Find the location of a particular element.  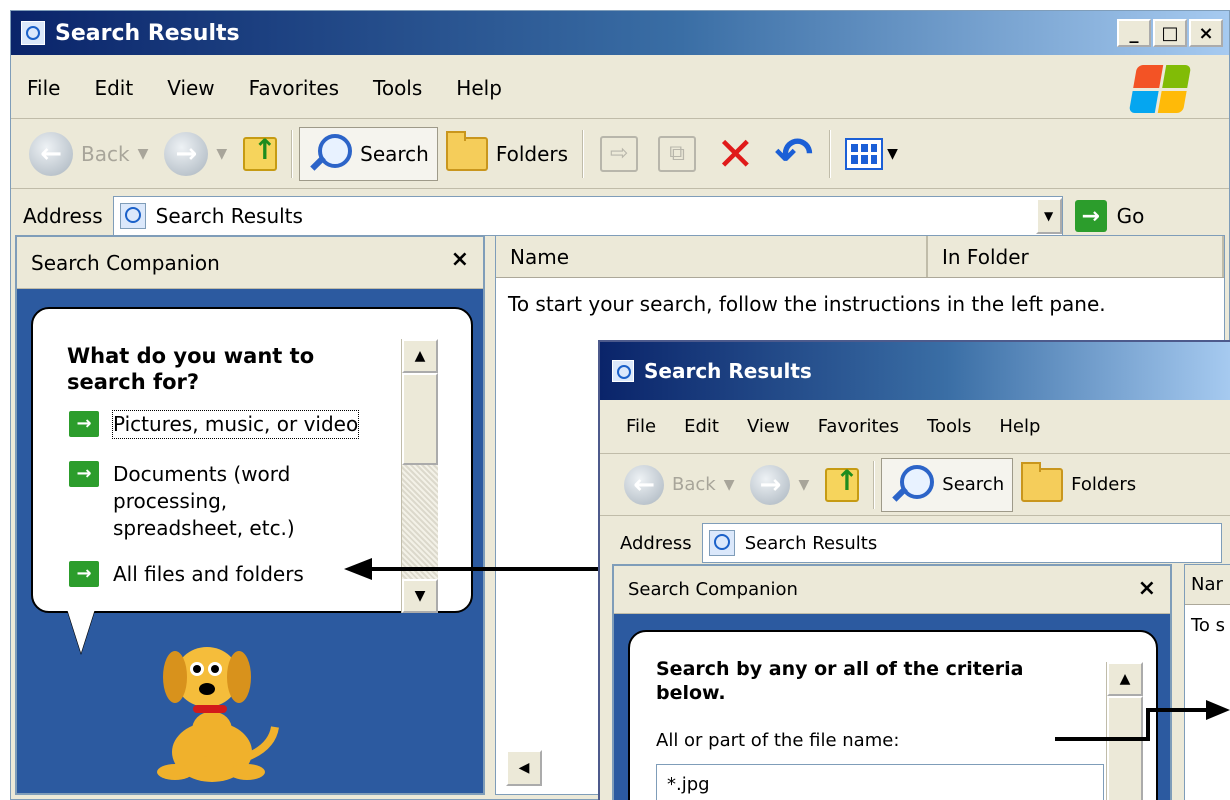

search-companion-title: Search Companion is located at coordinates (125, 262).